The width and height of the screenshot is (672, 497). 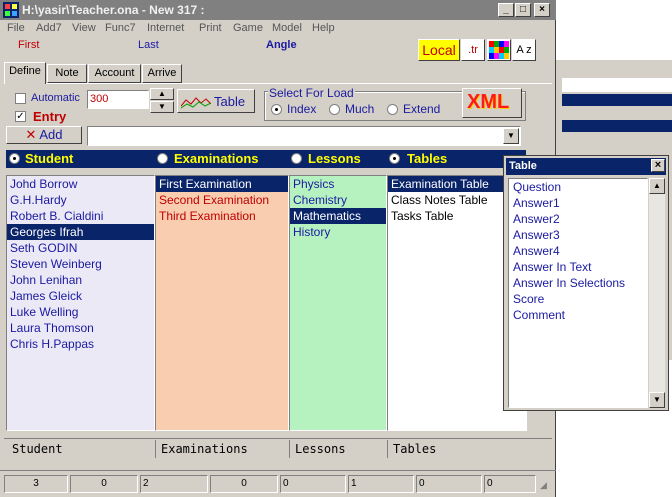 What do you see at coordinates (657, 293) in the screenshot?
I see `popup-scrollbar: ▲ ▼` at bounding box center [657, 293].